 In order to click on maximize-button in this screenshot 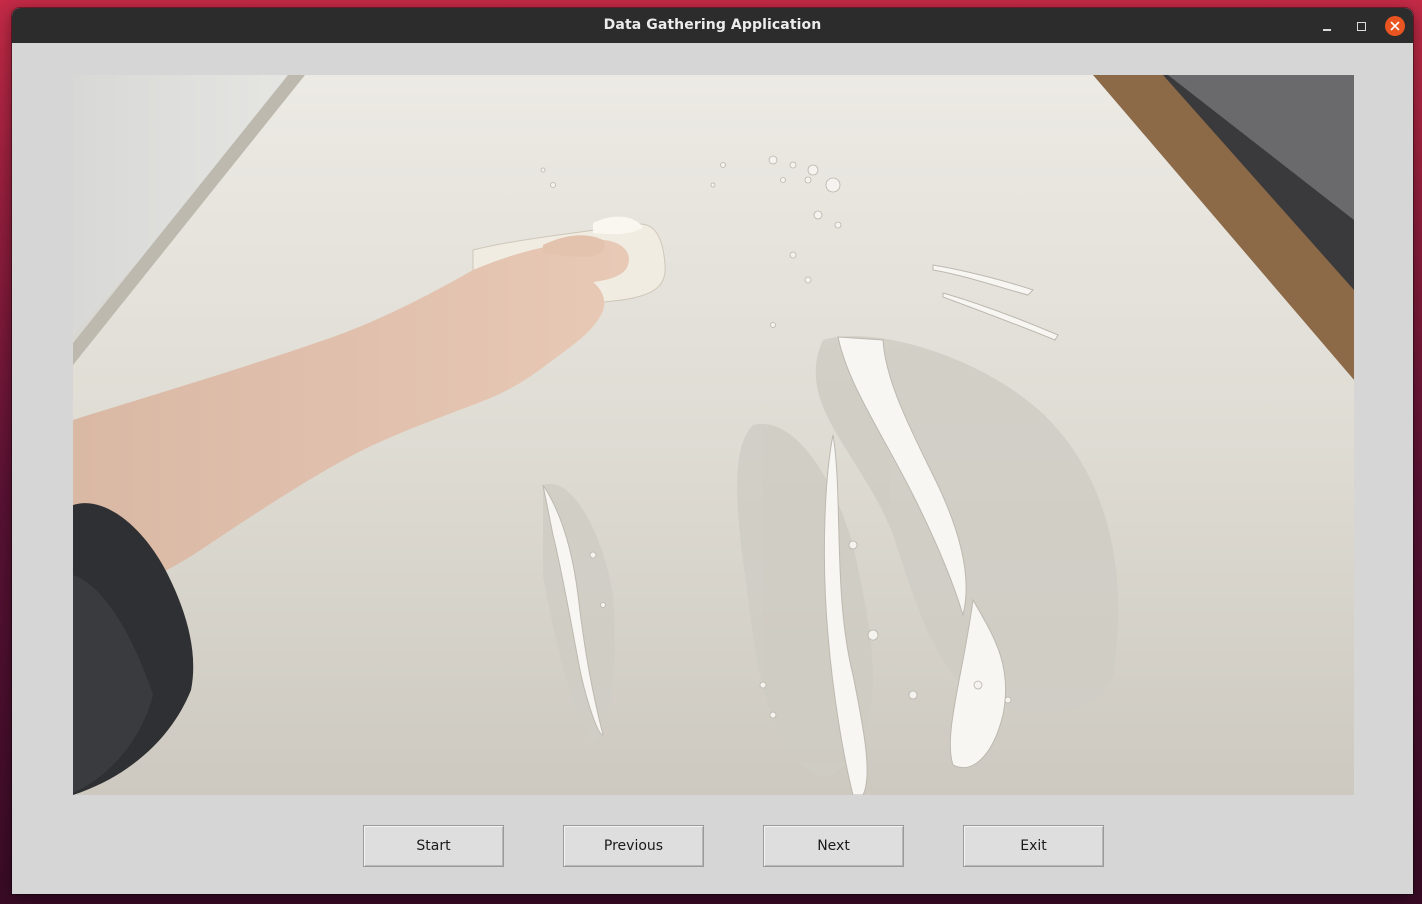, I will do `click(1361, 26)`.